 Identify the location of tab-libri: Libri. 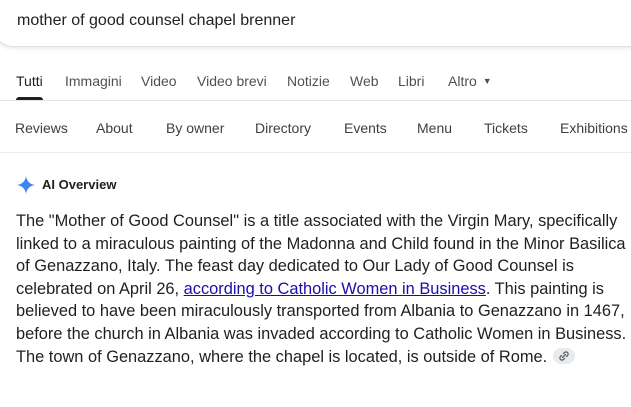
(411, 81).